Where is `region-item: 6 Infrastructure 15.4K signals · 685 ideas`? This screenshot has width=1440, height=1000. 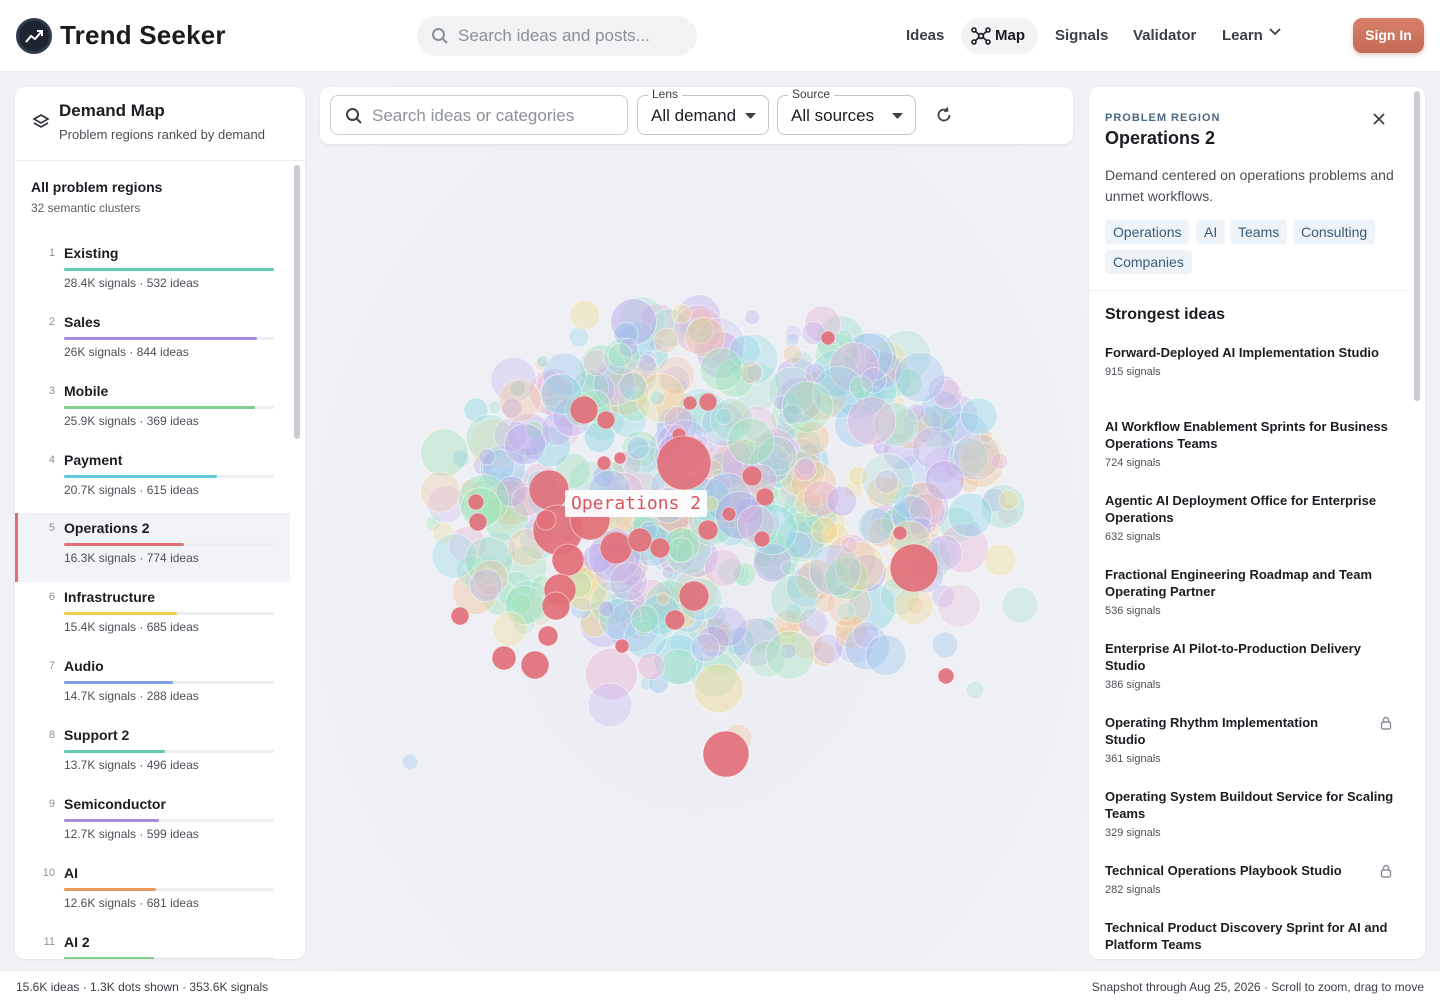 region-item: 6 Infrastructure 15.4K signals · 685 ideas is located at coordinates (152, 616).